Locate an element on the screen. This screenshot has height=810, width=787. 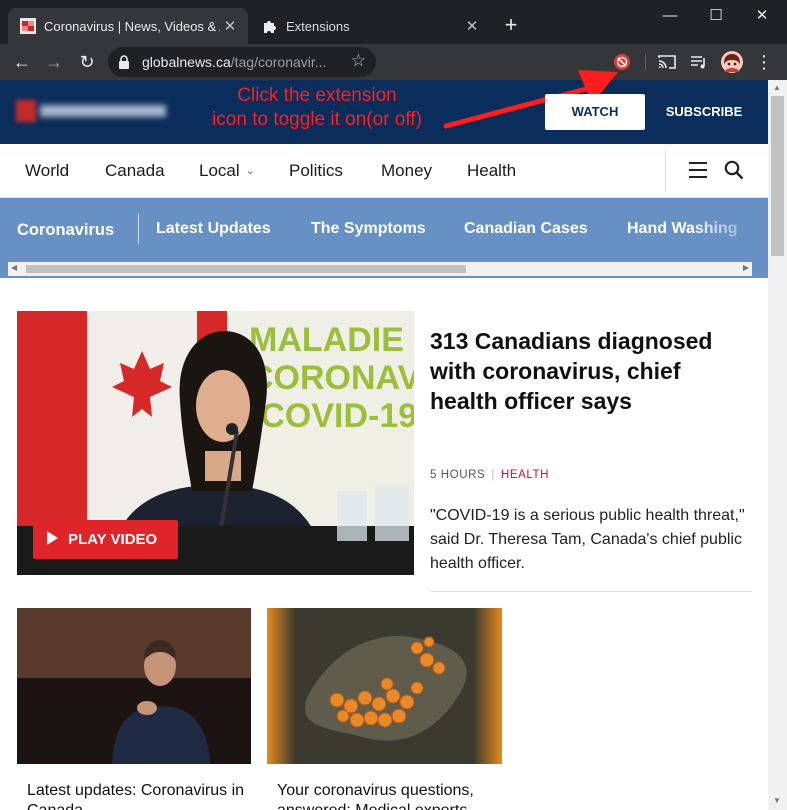
scroll-right-icon: ▶ is located at coordinates (746, 267).